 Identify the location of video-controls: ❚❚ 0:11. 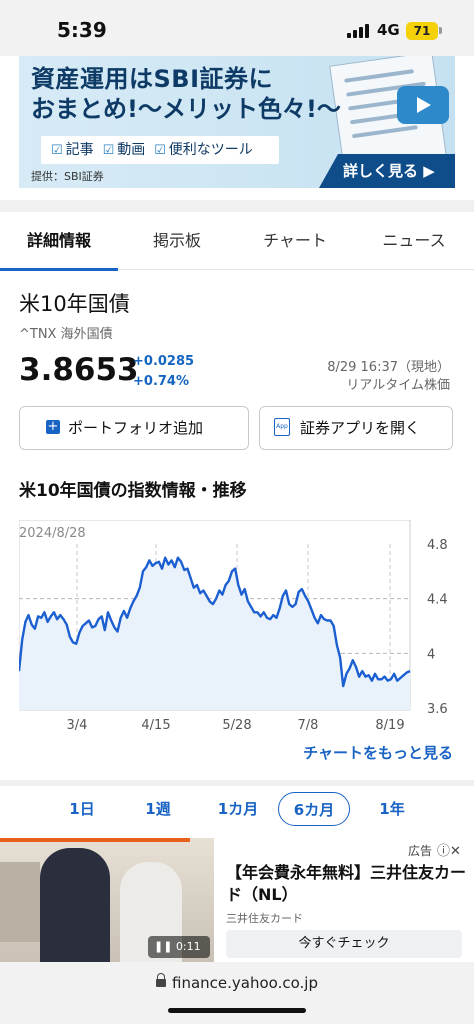
(179, 947).